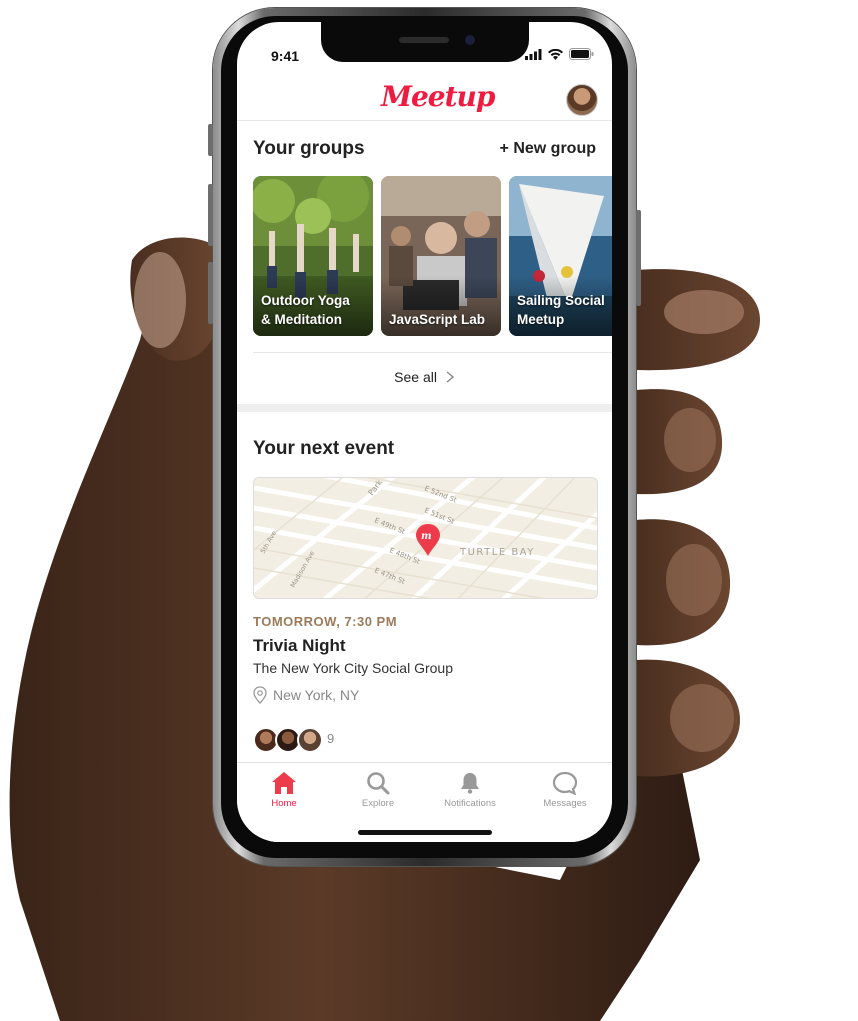 Image resolution: width=858 pixels, height=1021 pixels. Describe the element at coordinates (353, 668) in the screenshot. I see `event-group-name: The New York City Social Group` at that location.